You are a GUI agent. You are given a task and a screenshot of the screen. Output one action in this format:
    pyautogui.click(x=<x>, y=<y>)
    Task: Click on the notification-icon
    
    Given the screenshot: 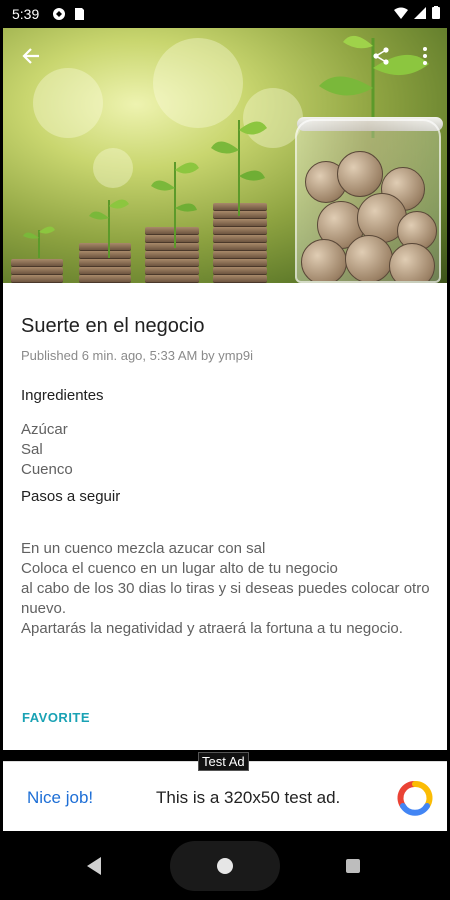 What is the action you would take?
    pyautogui.click(x=59, y=14)
    